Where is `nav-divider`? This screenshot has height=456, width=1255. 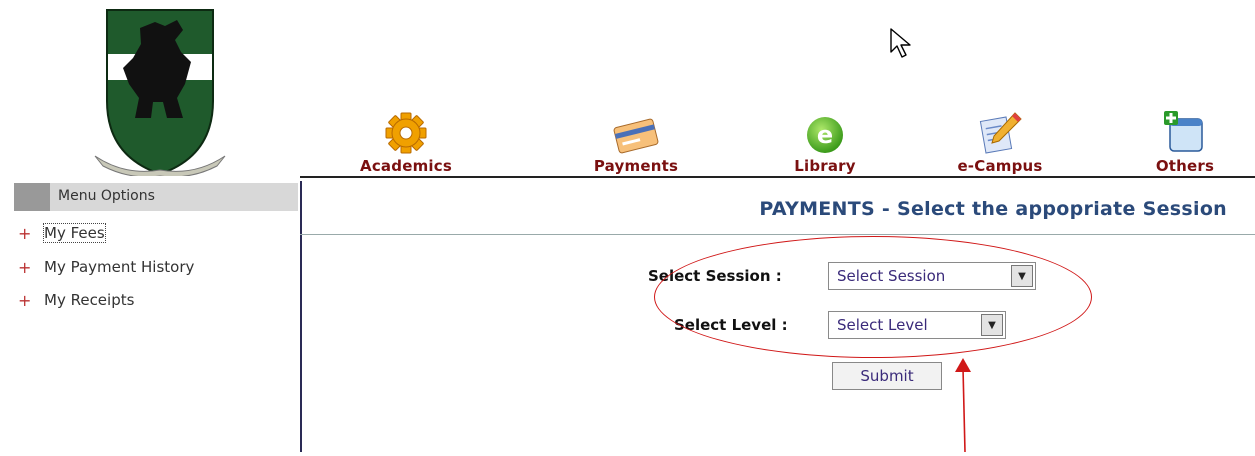
nav-divider is located at coordinates (777, 177).